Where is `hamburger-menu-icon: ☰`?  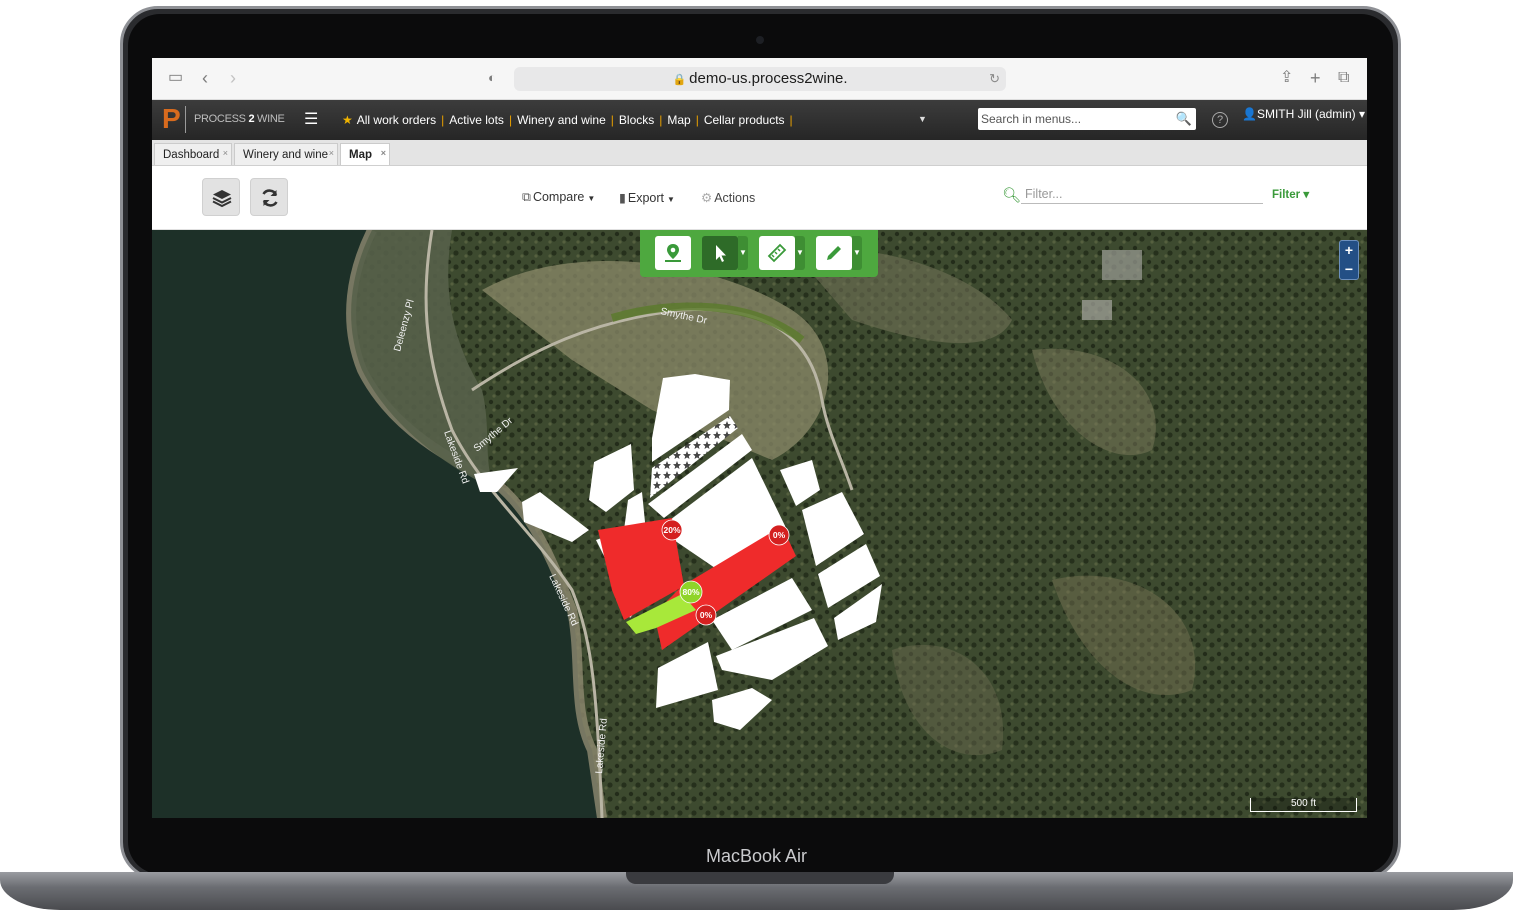
hamburger-menu-icon: ☰ is located at coordinates (311, 120).